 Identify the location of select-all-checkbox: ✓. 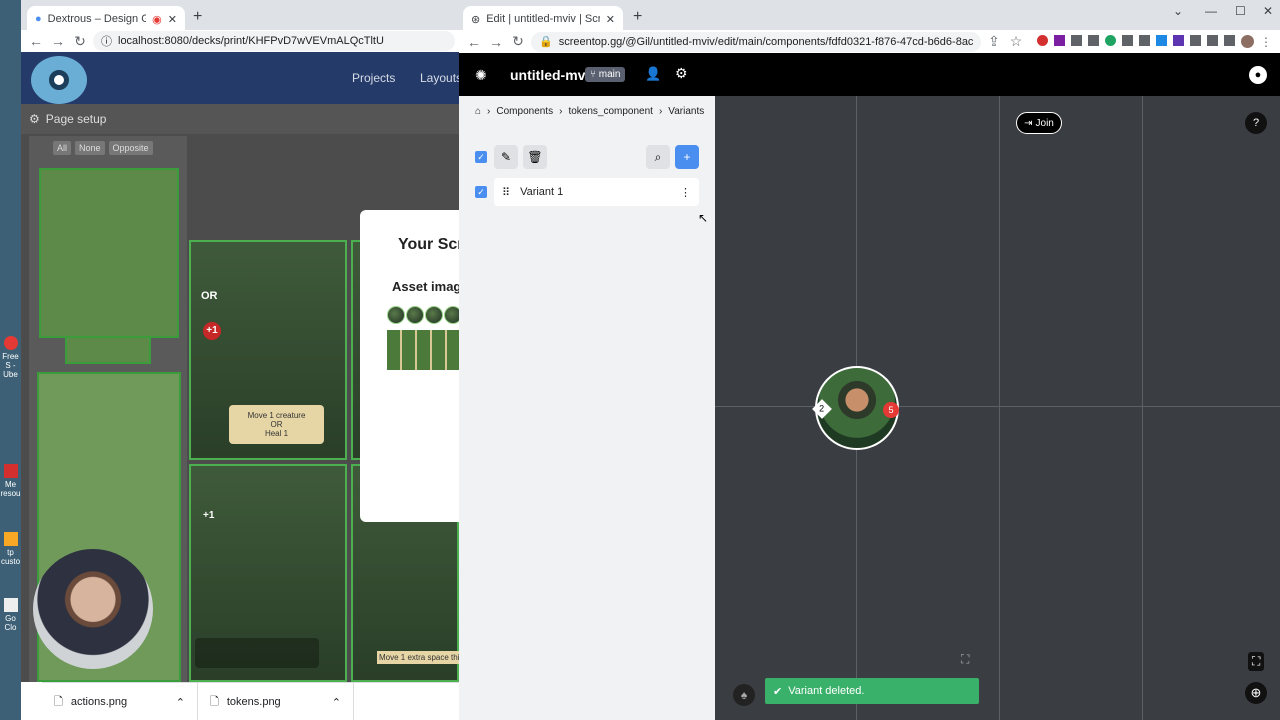
(481, 157).